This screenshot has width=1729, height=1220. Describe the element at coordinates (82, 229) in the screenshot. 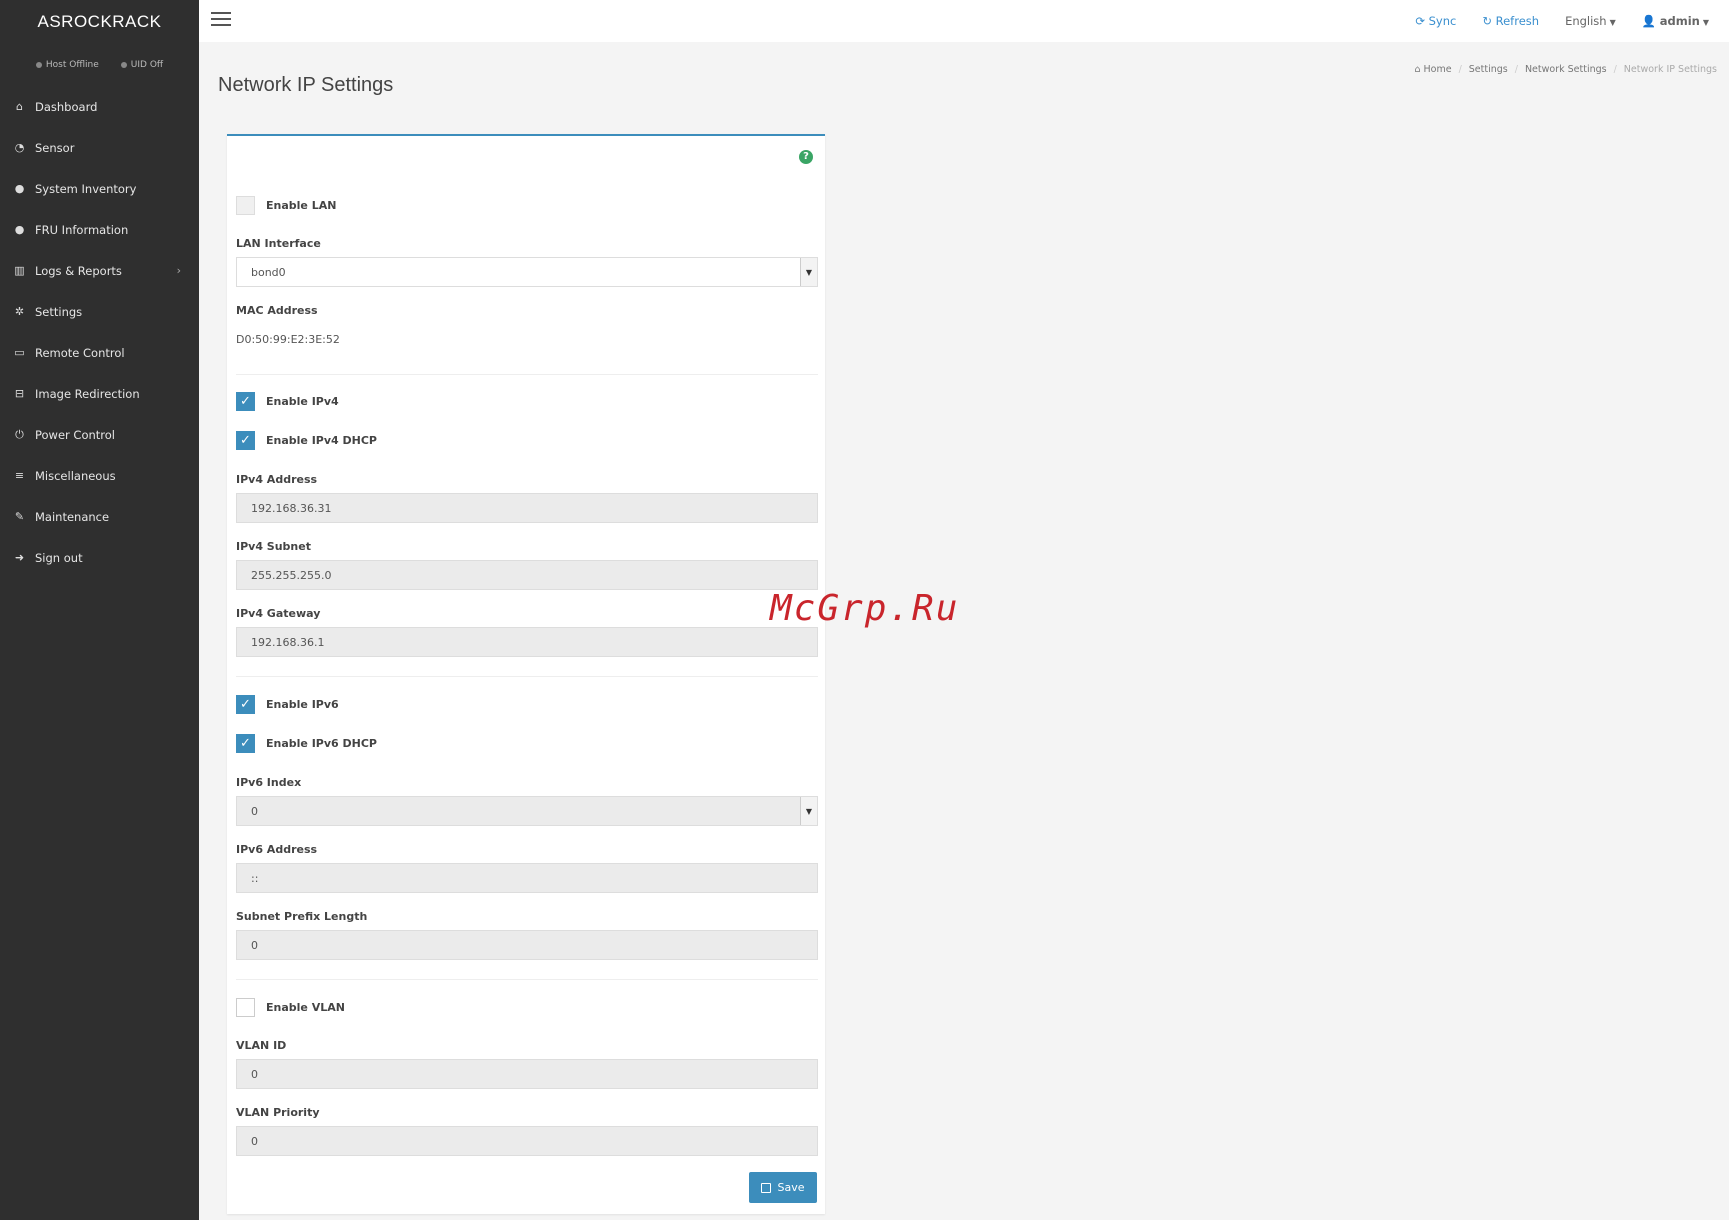

I see `sidebar-item-label: FRU Information` at that location.